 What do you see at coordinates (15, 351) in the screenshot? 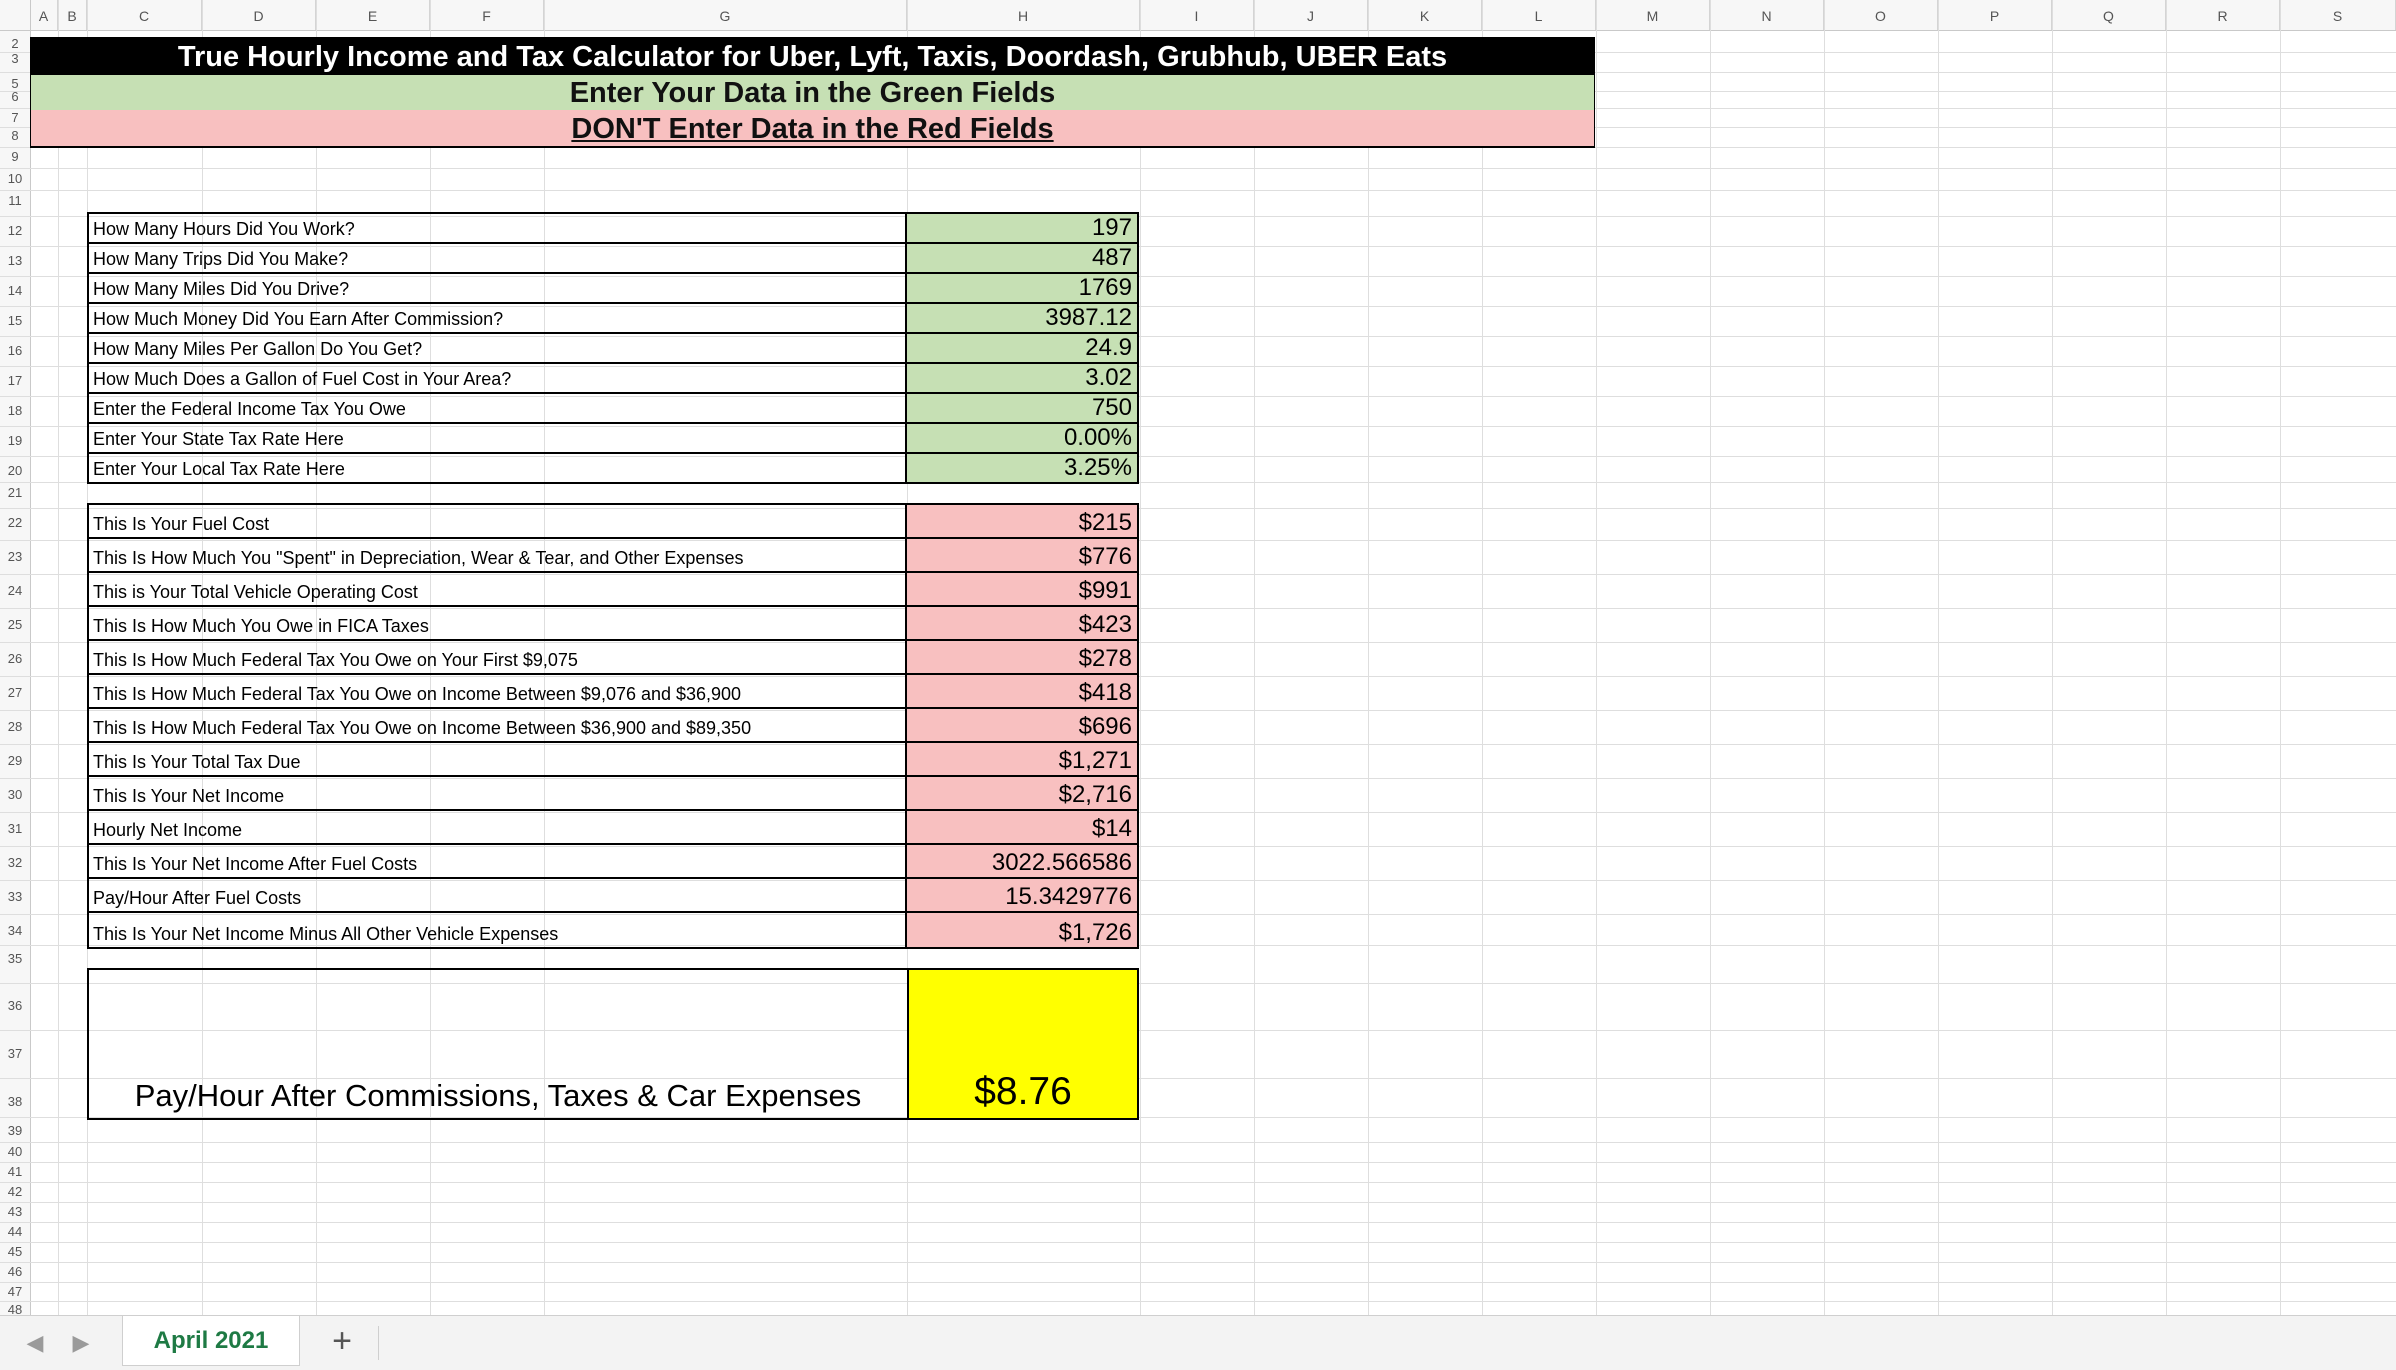
I see `row-header-16: 16` at bounding box center [15, 351].